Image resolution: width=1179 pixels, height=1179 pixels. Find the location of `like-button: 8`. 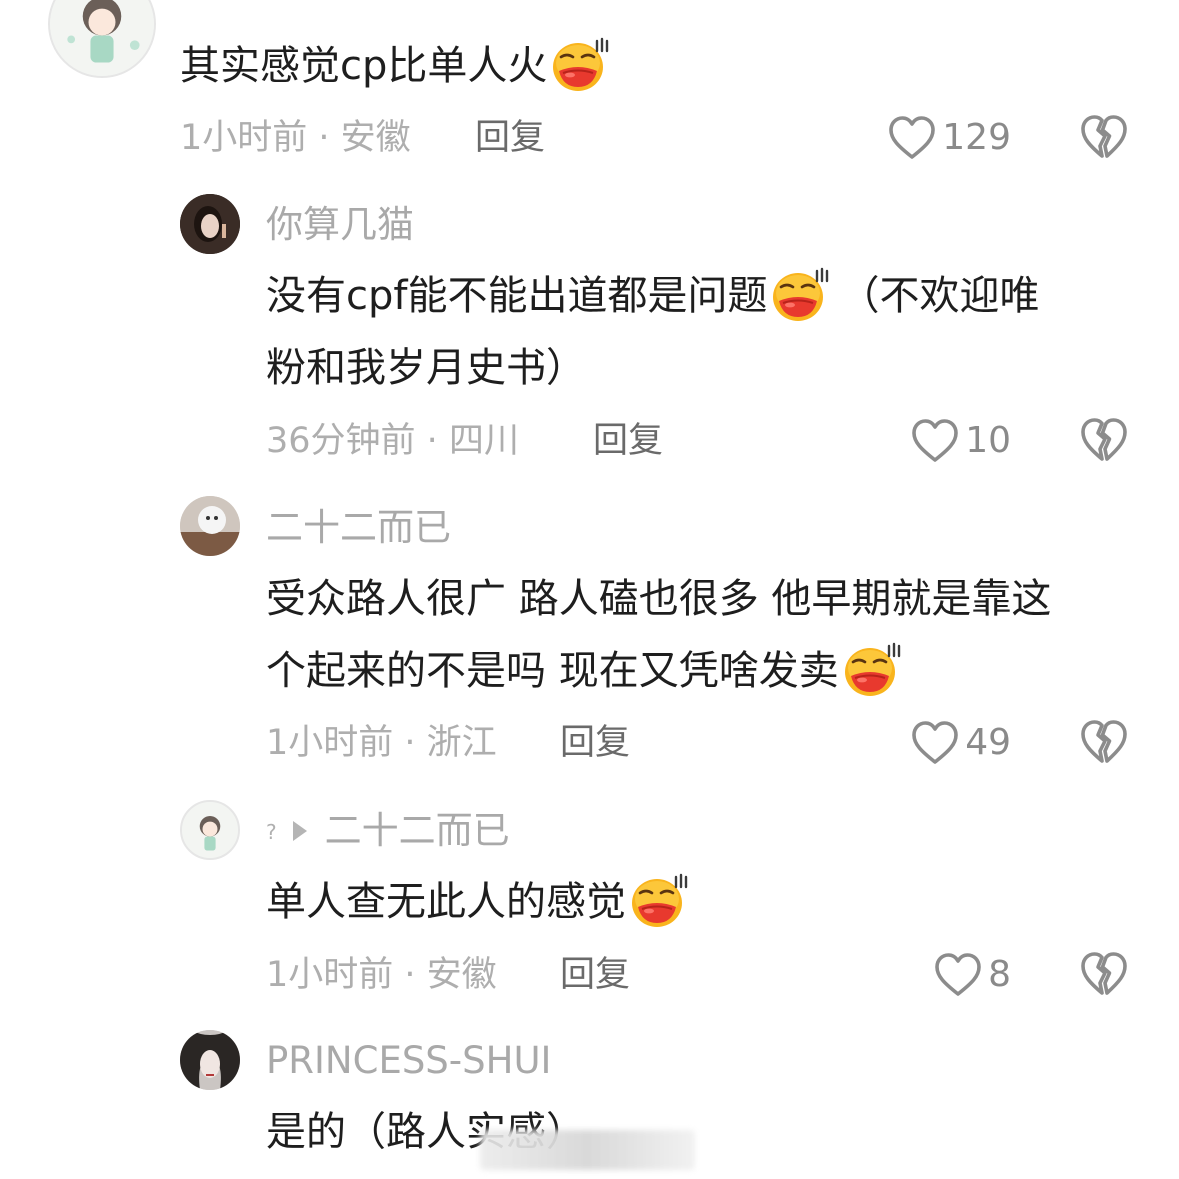

like-button: 8 is located at coordinates (972, 975).